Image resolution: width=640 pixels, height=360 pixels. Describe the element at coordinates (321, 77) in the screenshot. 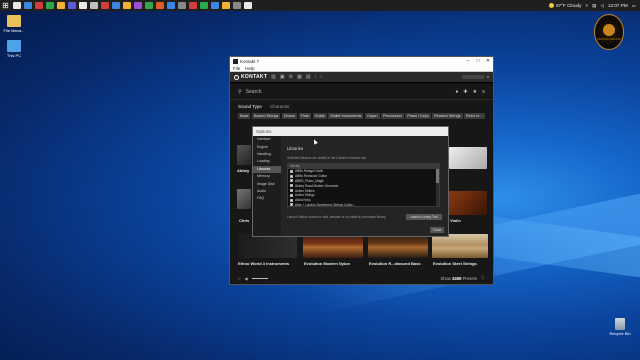

I see `forward-arrow-icon: ›` at that location.